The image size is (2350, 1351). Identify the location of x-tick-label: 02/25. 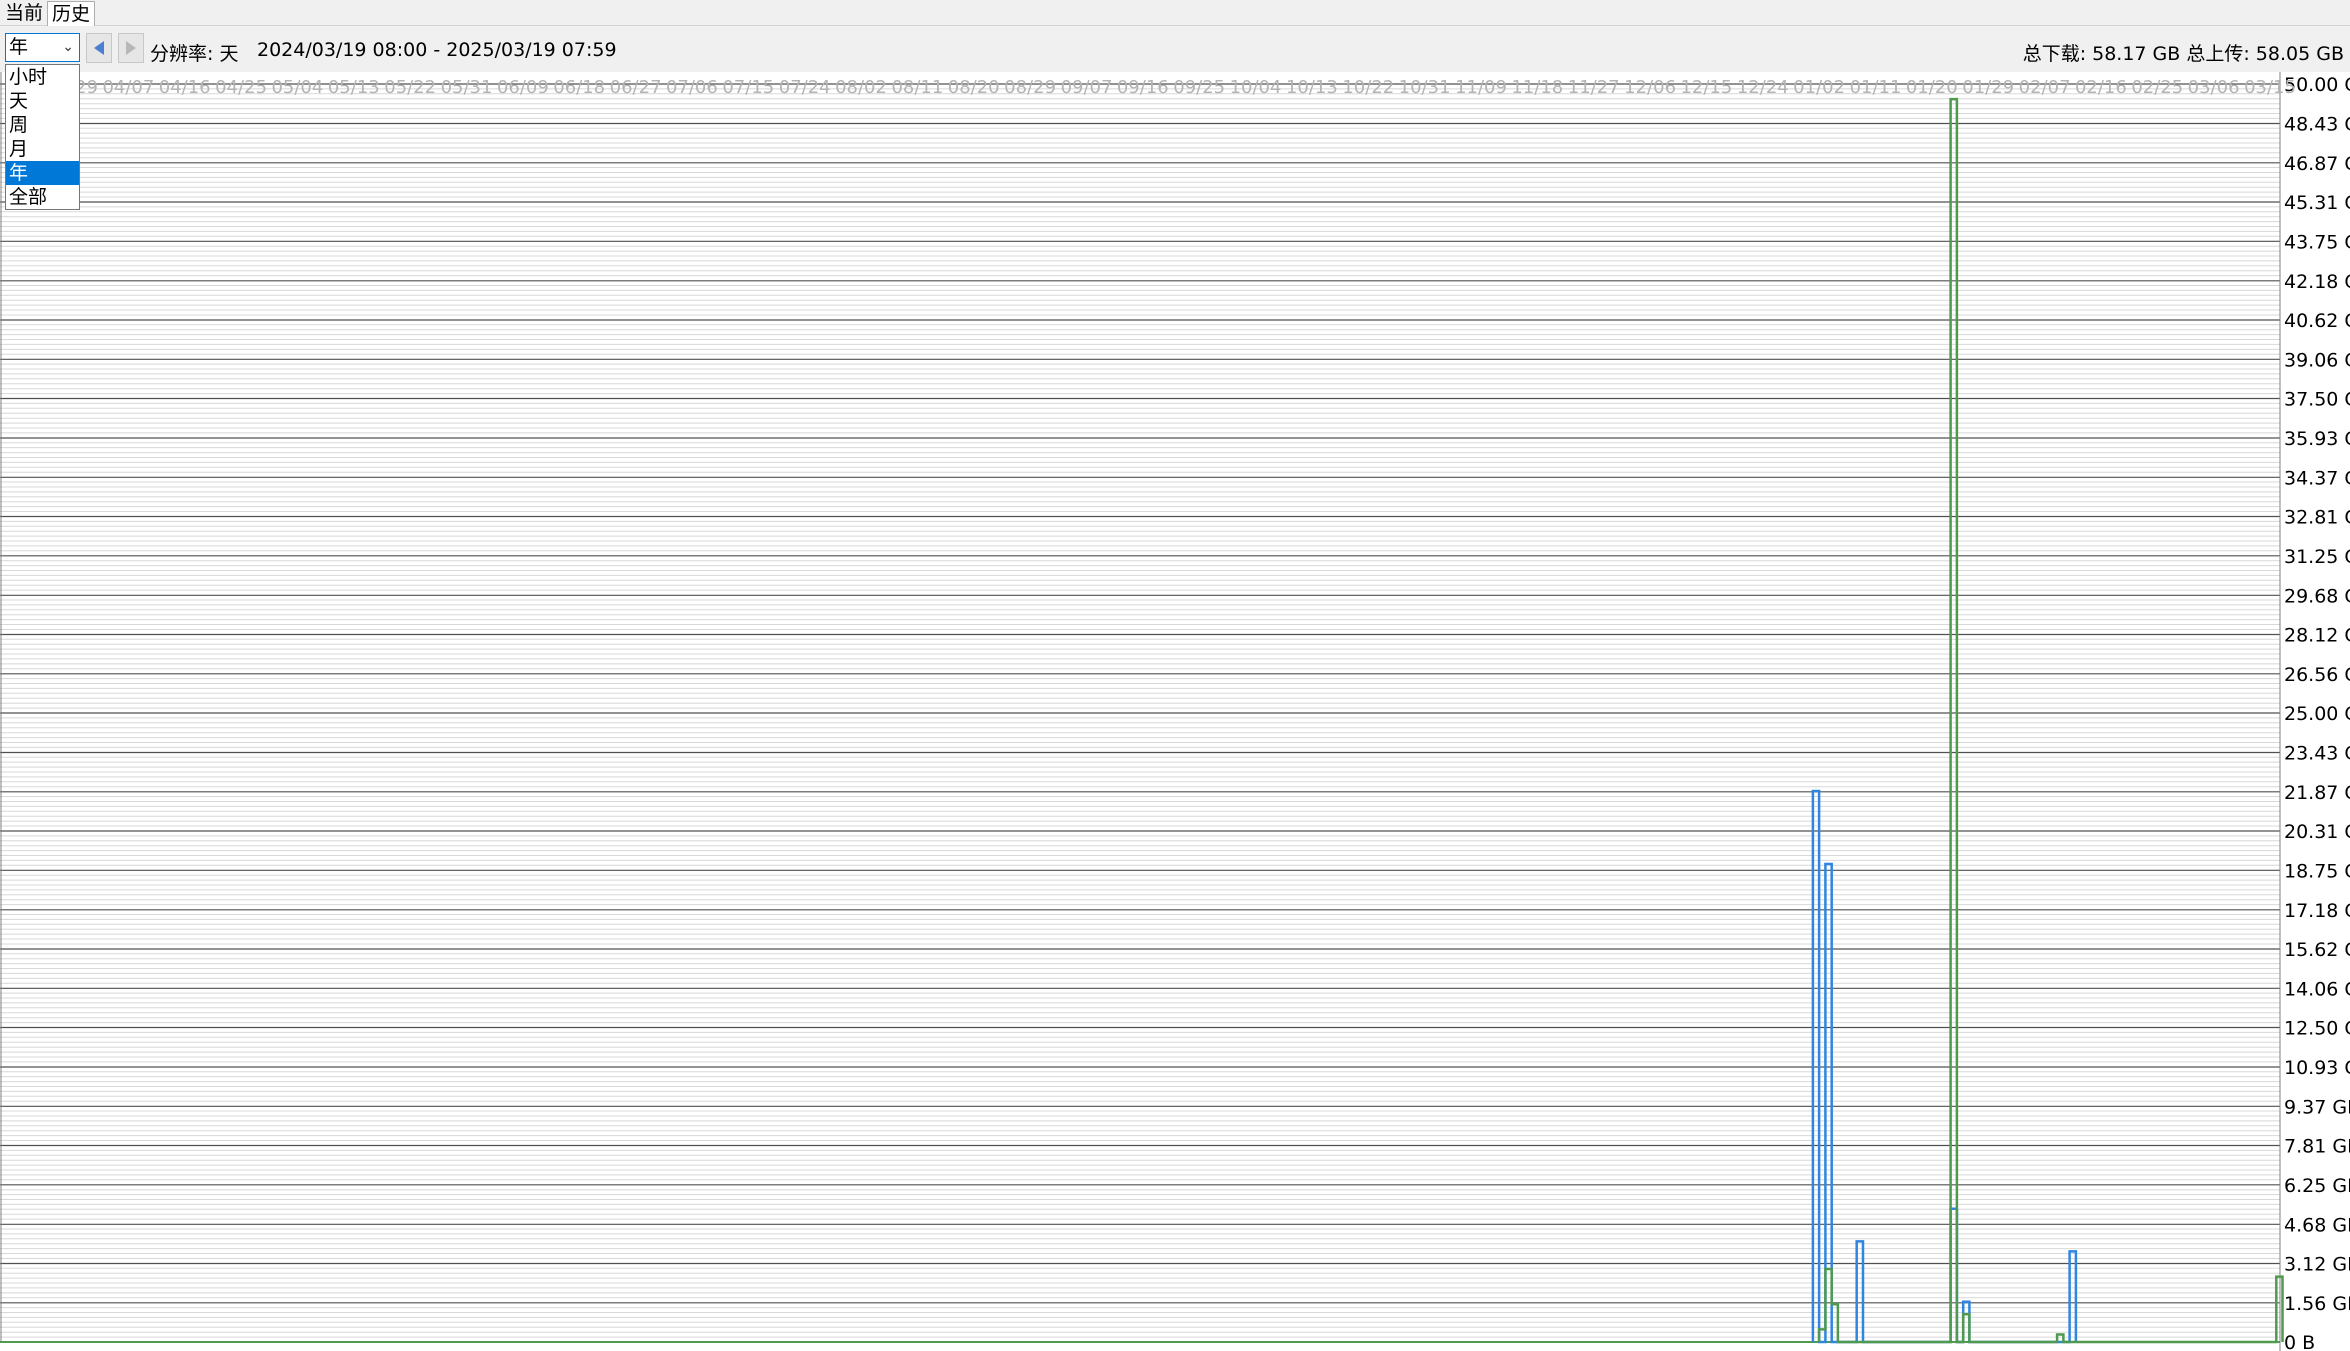
(2157, 87).